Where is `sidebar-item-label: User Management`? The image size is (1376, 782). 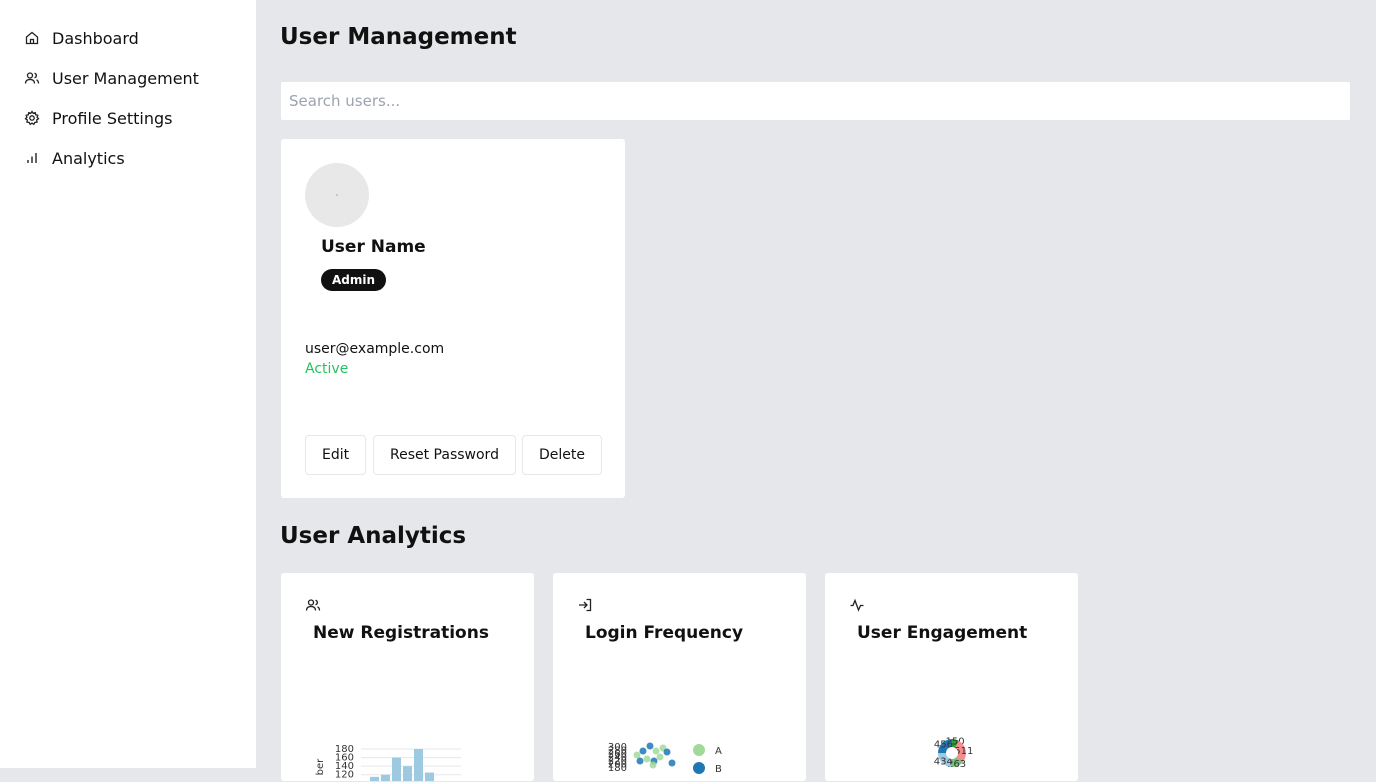 sidebar-item-label: User Management is located at coordinates (125, 78).